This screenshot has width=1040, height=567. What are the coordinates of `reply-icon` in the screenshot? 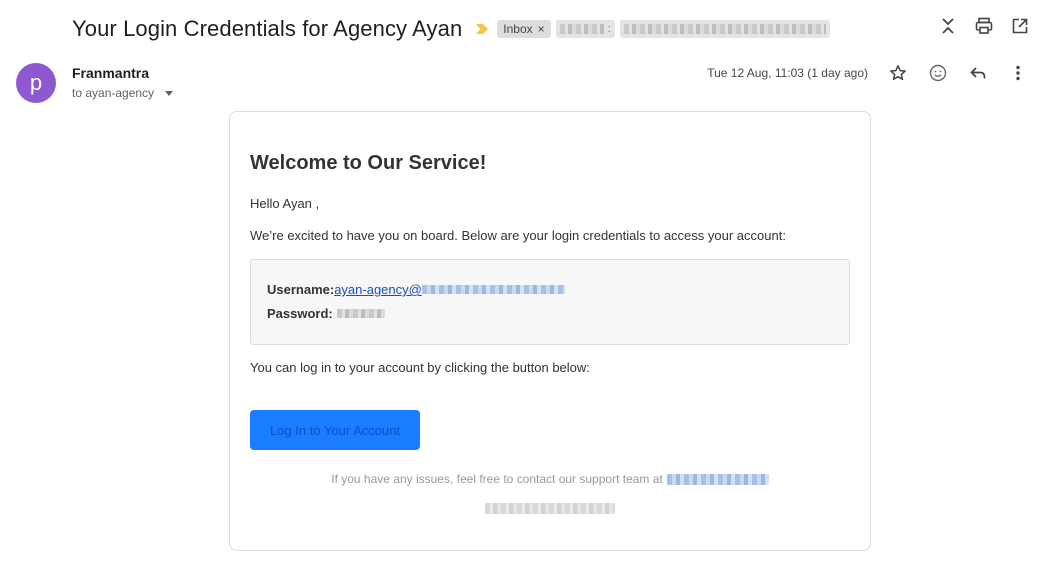 It's located at (978, 73).